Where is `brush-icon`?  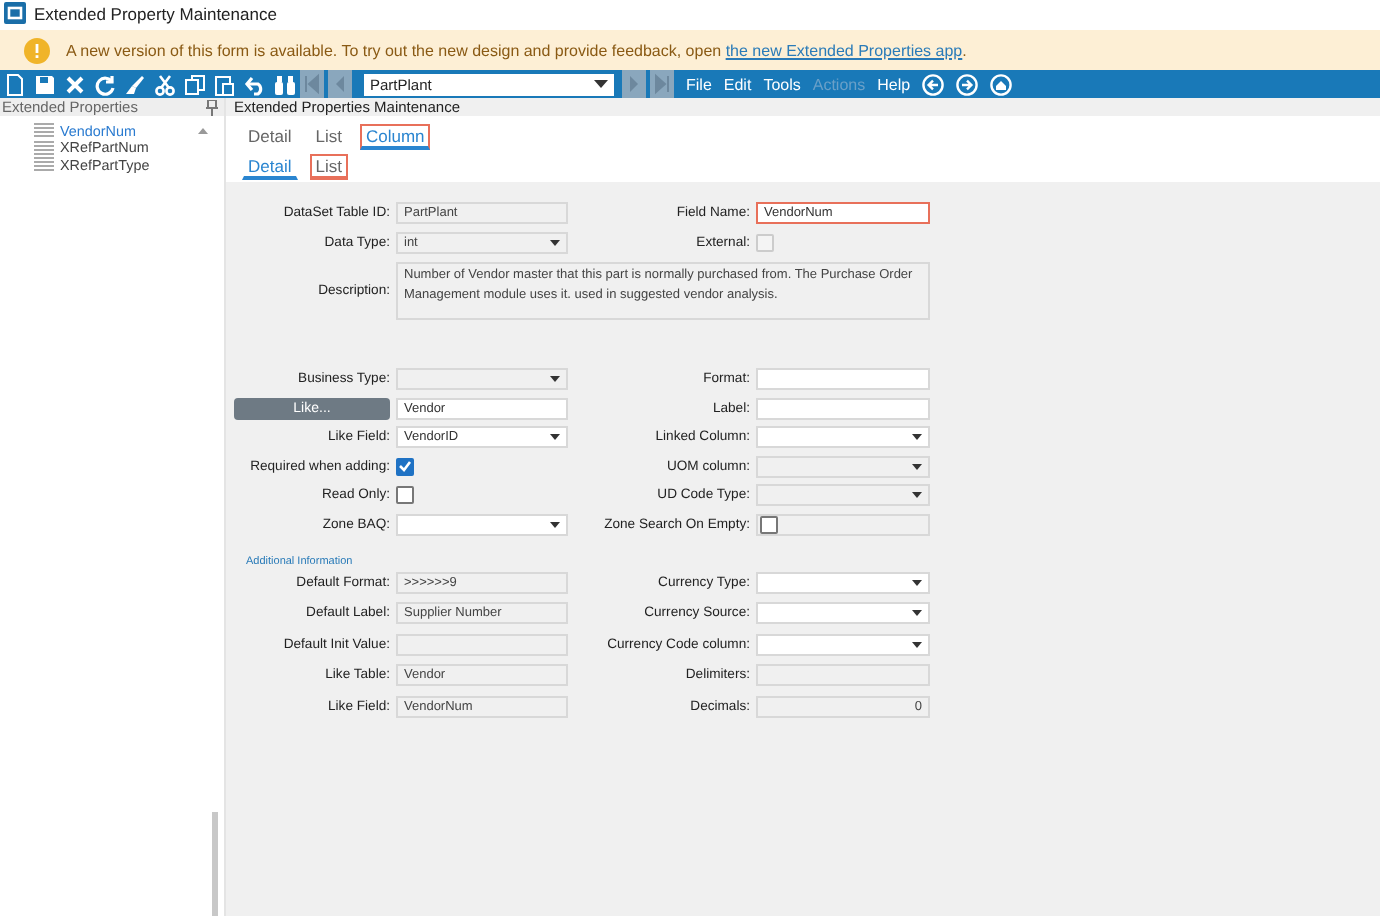 brush-icon is located at coordinates (135, 84).